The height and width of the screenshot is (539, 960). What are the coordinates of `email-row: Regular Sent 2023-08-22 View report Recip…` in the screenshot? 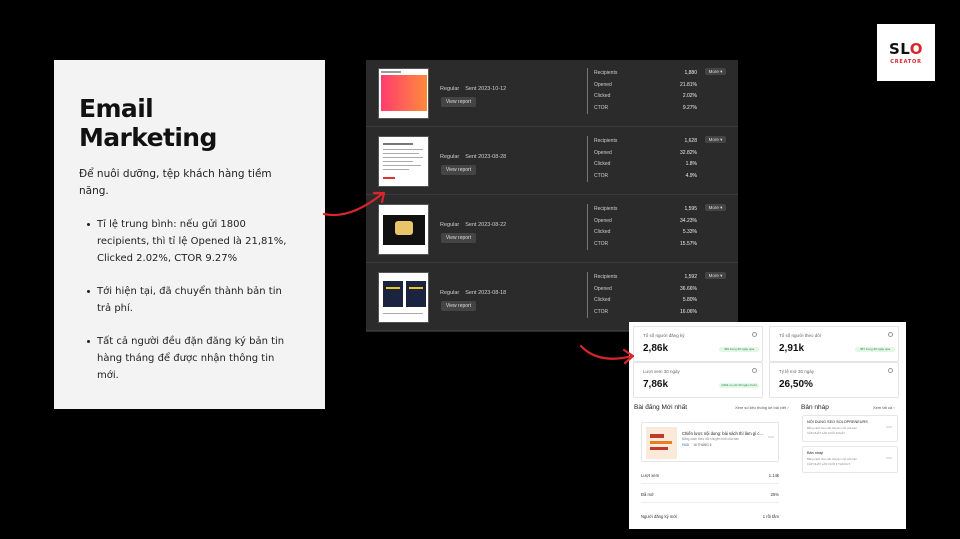 It's located at (552, 229).